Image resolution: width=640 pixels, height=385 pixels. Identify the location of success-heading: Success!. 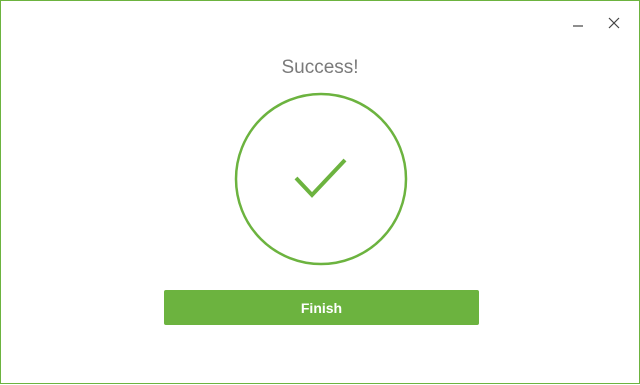
(320, 67).